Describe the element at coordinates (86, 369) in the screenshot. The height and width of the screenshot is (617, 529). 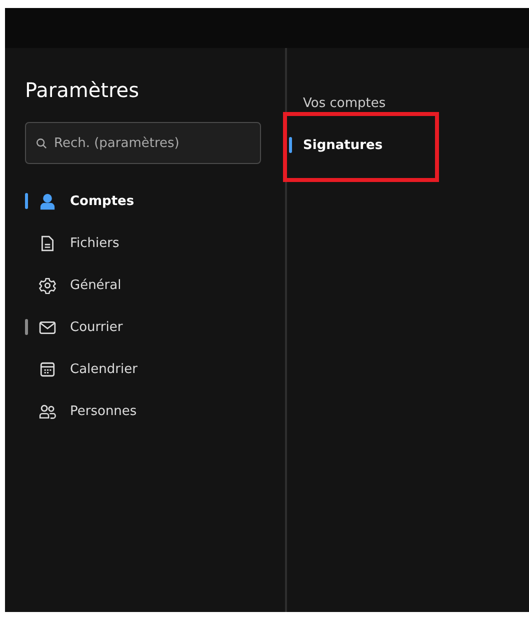
I see `sidebar-item: Calendrier` at that location.